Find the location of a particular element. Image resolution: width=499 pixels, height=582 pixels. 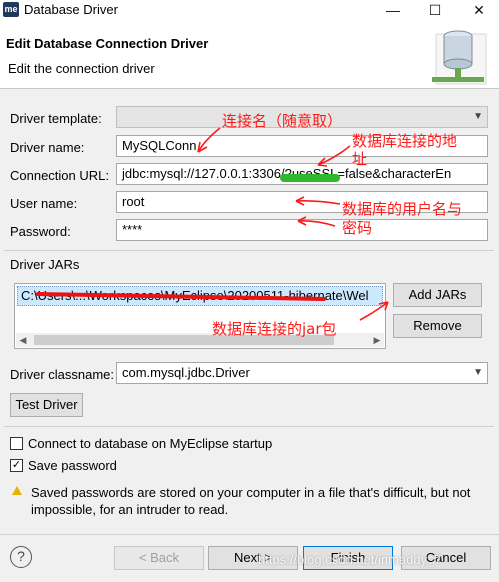

password-label: Password: is located at coordinates (40, 231).